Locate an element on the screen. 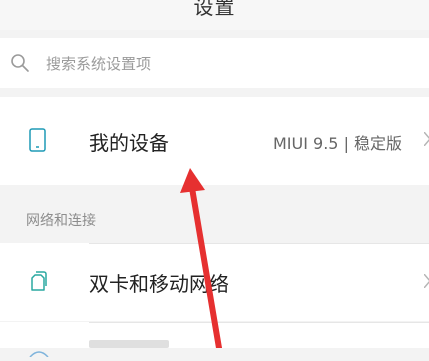 The height and width of the screenshot is (361, 429). dual-sim-label: 双卡和移动网络 is located at coordinates (159, 284).